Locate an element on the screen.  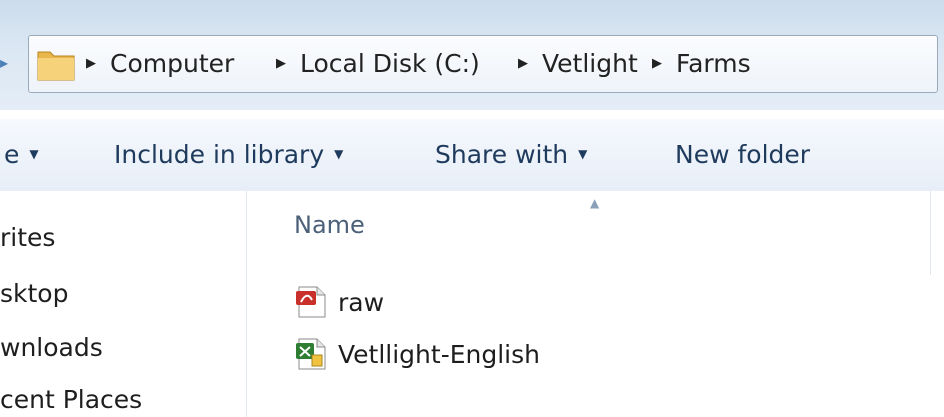
new-folder-label: New folder is located at coordinates (742, 154).